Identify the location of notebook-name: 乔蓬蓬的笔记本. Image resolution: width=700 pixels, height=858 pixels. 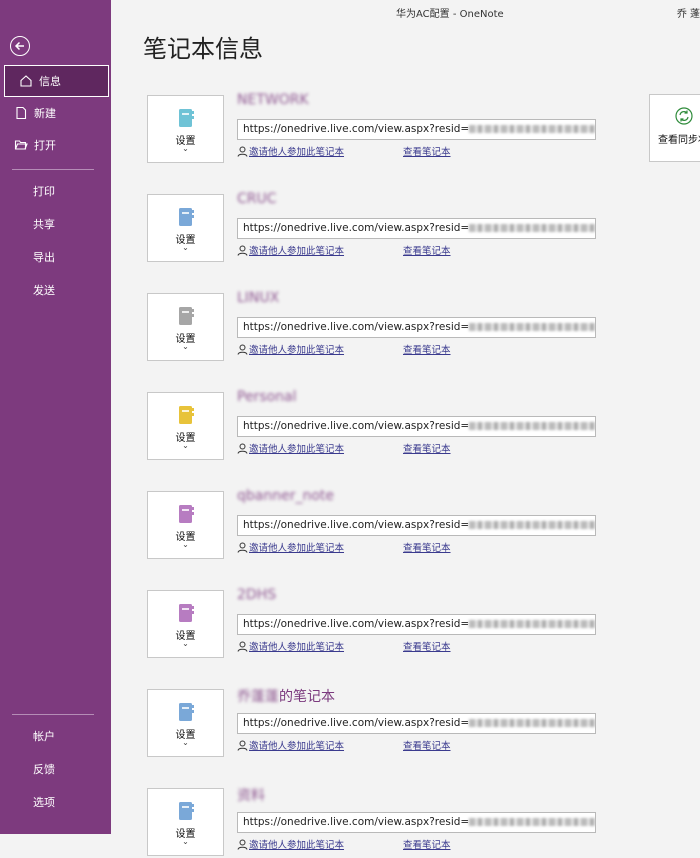
(286, 696).